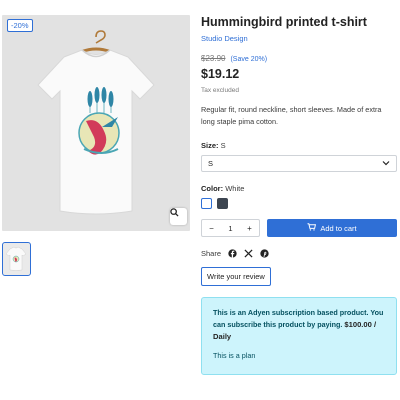 The width and height of the screenshot is (400, 400). I want to click on color-label-value: White, so click(235, 188).